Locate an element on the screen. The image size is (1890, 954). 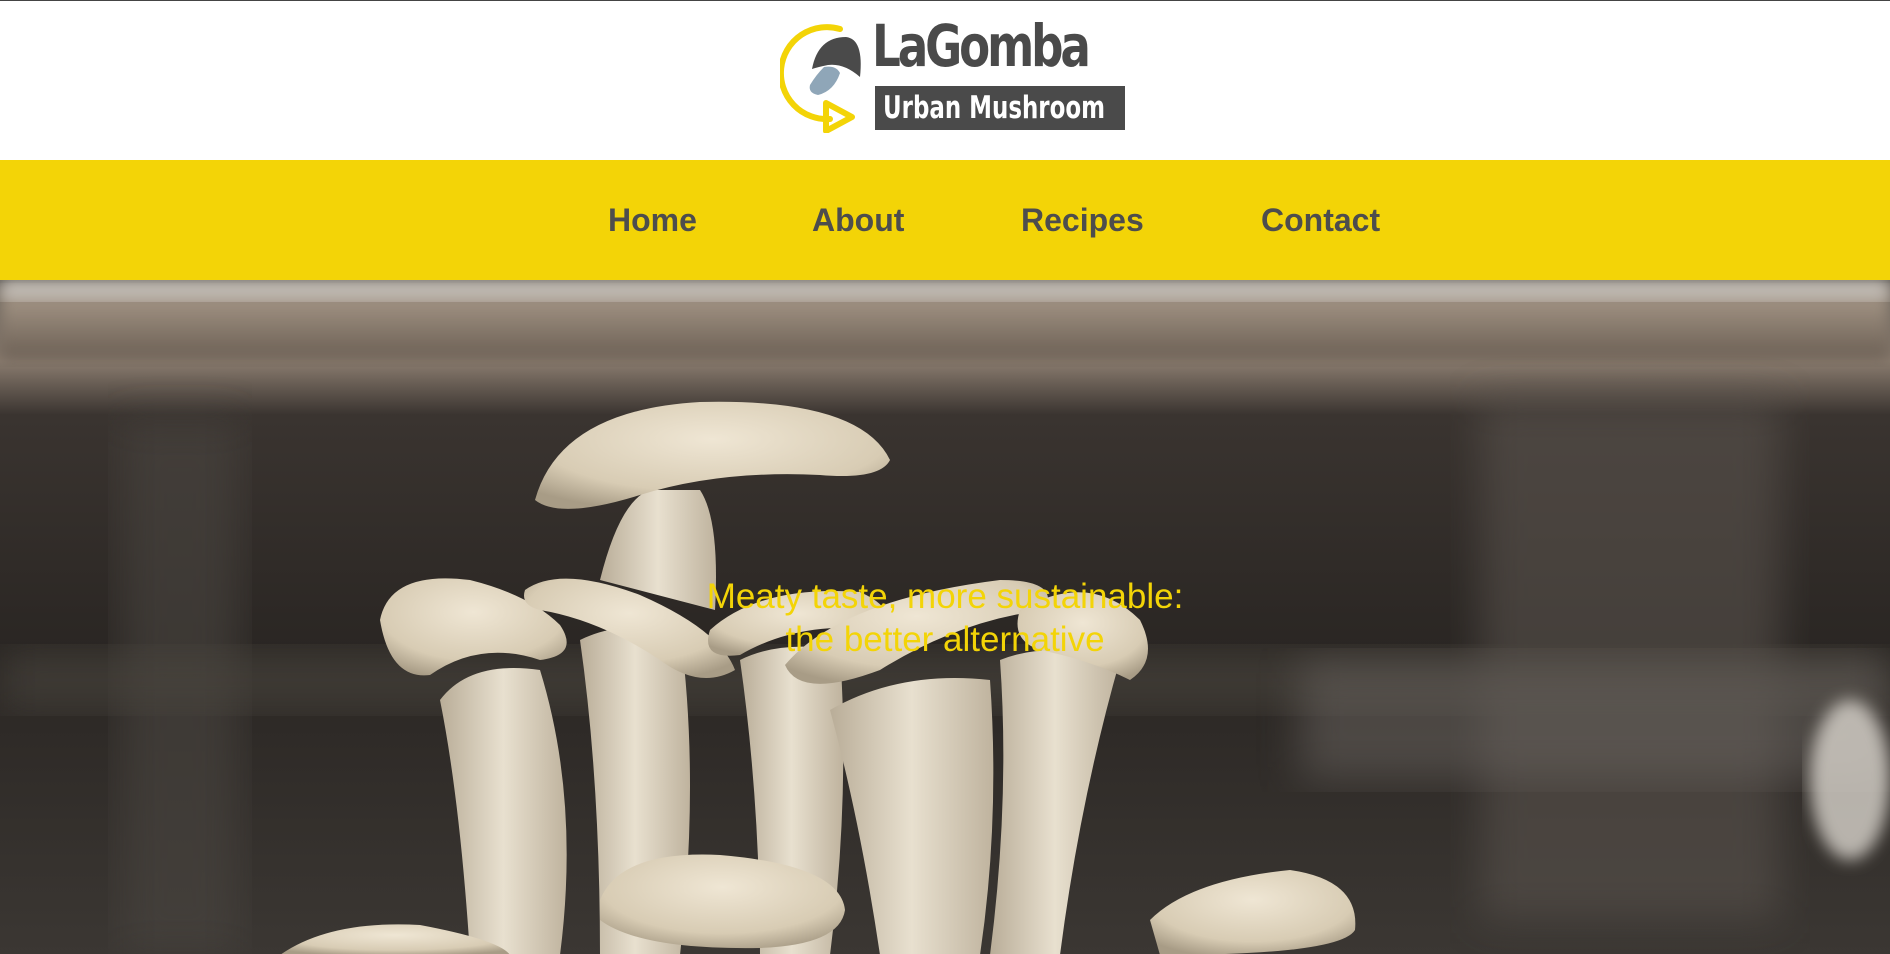
site-logo: LaGomba Urban Mushroom is located at coordinates (955, 75).